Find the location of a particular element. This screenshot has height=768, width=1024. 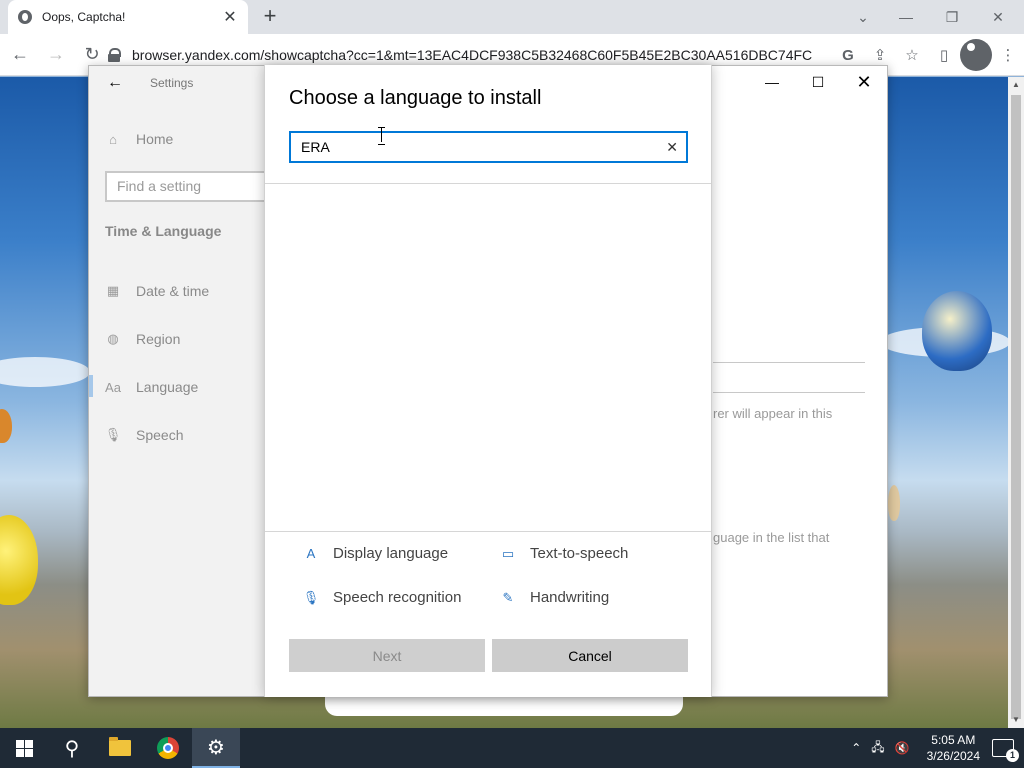

background-text: guage in the list that is located at coordinates (771, 537).